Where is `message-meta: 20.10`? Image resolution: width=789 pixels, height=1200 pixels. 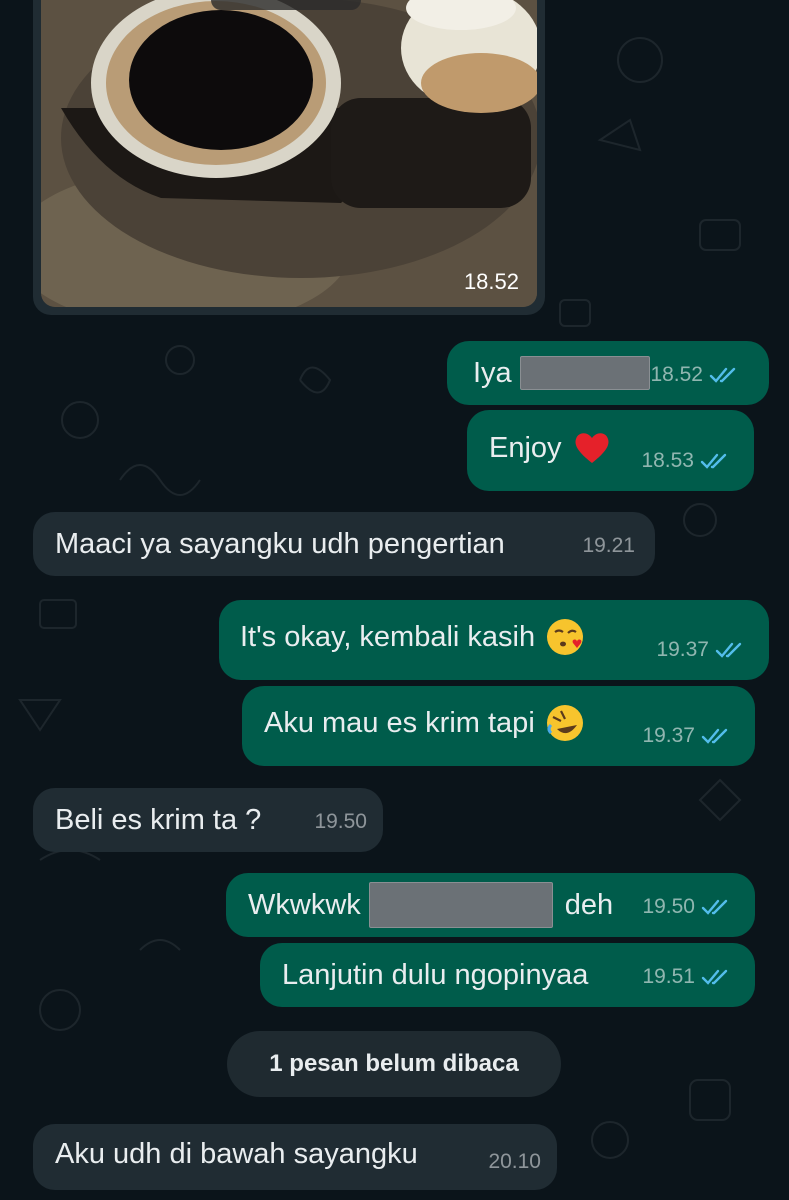 message-meta: 20.10 is located at coordinates (514, 1162).